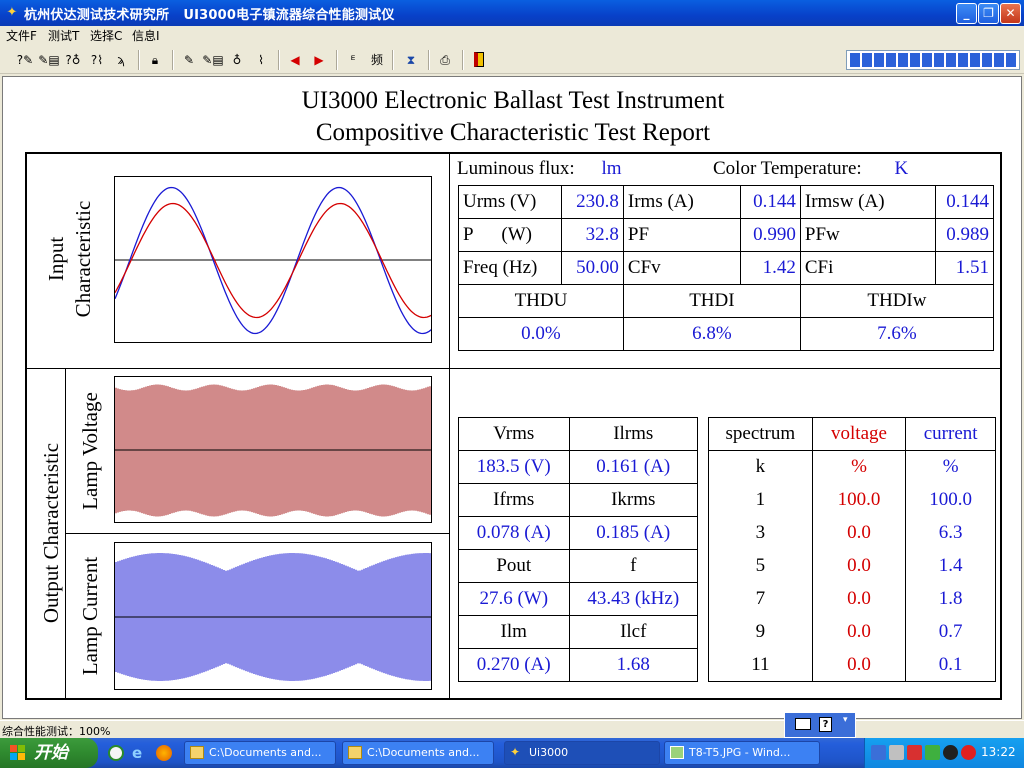  Describe the element at coordinates (760, 566) in the screenshot. I see `harmonic-order: 5` at that location.